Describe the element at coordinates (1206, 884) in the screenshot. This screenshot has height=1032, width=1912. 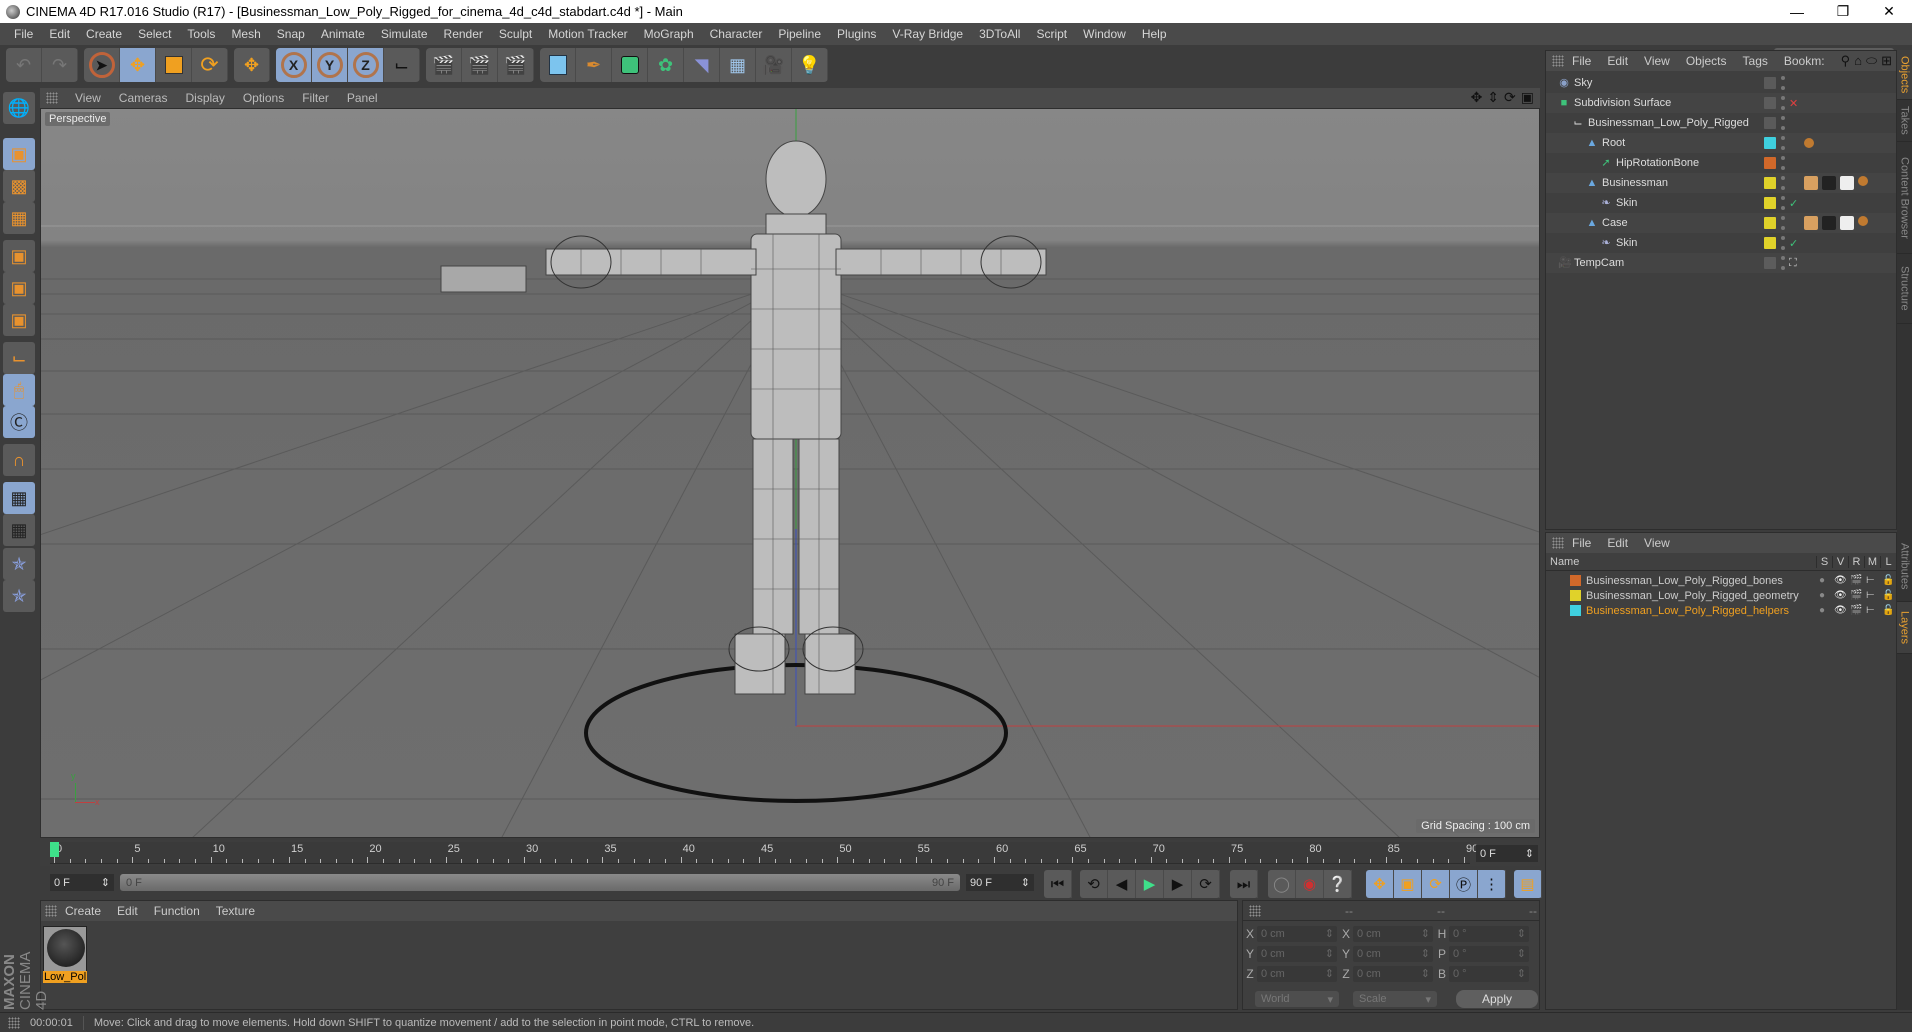
I see `loop-icon: ⟳` at that location.